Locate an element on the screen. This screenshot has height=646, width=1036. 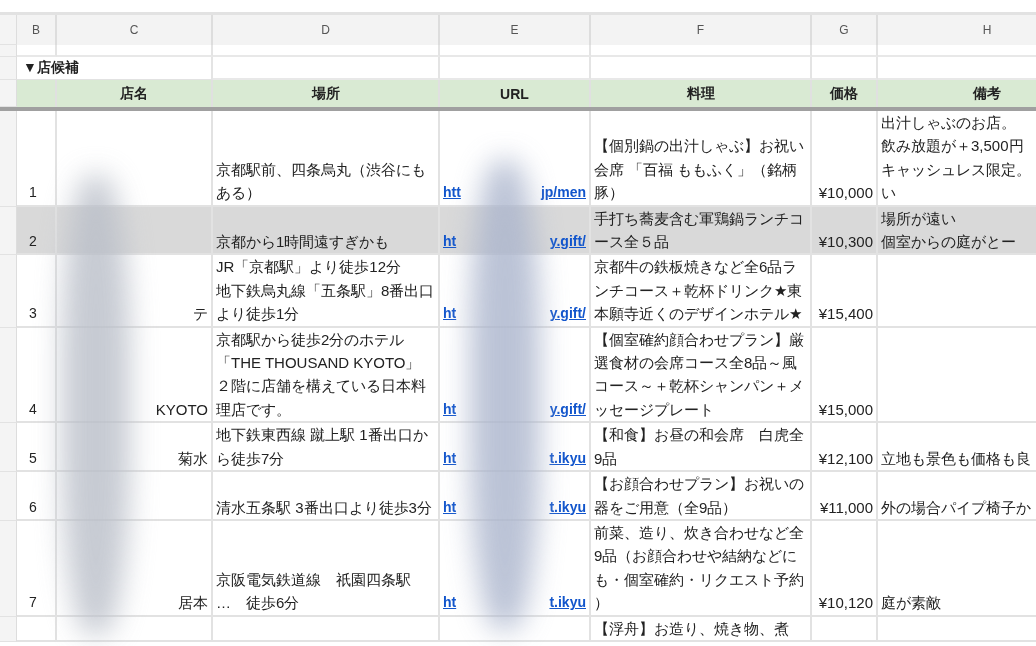
header-cell: URL is located at coordinates (515, 93).